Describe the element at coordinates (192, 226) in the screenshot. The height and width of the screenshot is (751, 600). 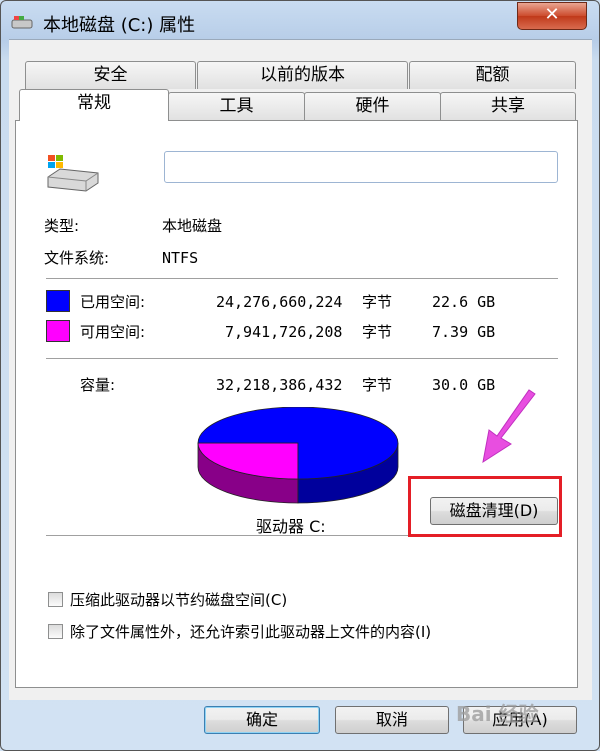
I see `type-value: 本地磁盘` at that location.